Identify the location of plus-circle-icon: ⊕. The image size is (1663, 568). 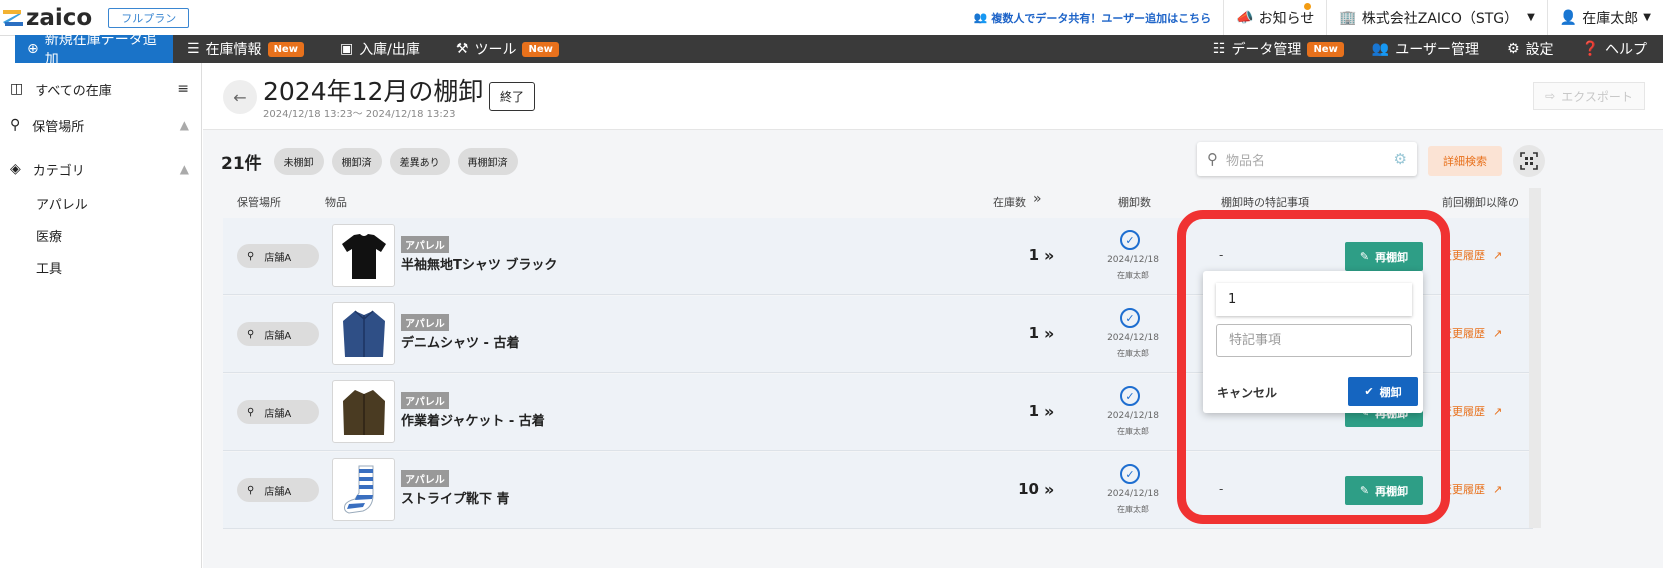
(33, 49).